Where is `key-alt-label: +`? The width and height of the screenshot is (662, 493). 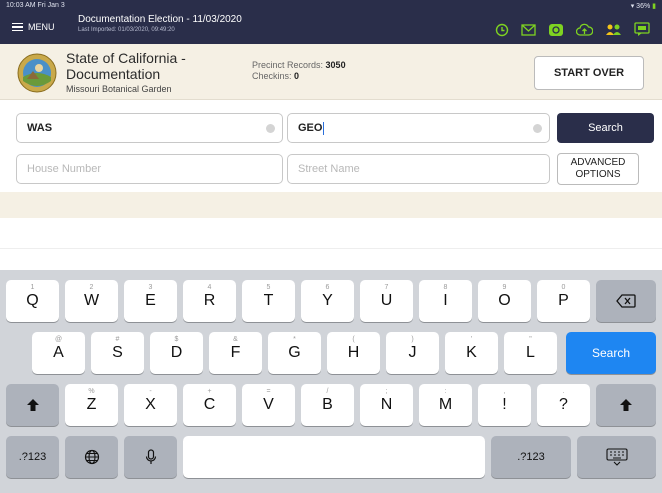
key-alt-label: + is located at coordinates (209, 391).